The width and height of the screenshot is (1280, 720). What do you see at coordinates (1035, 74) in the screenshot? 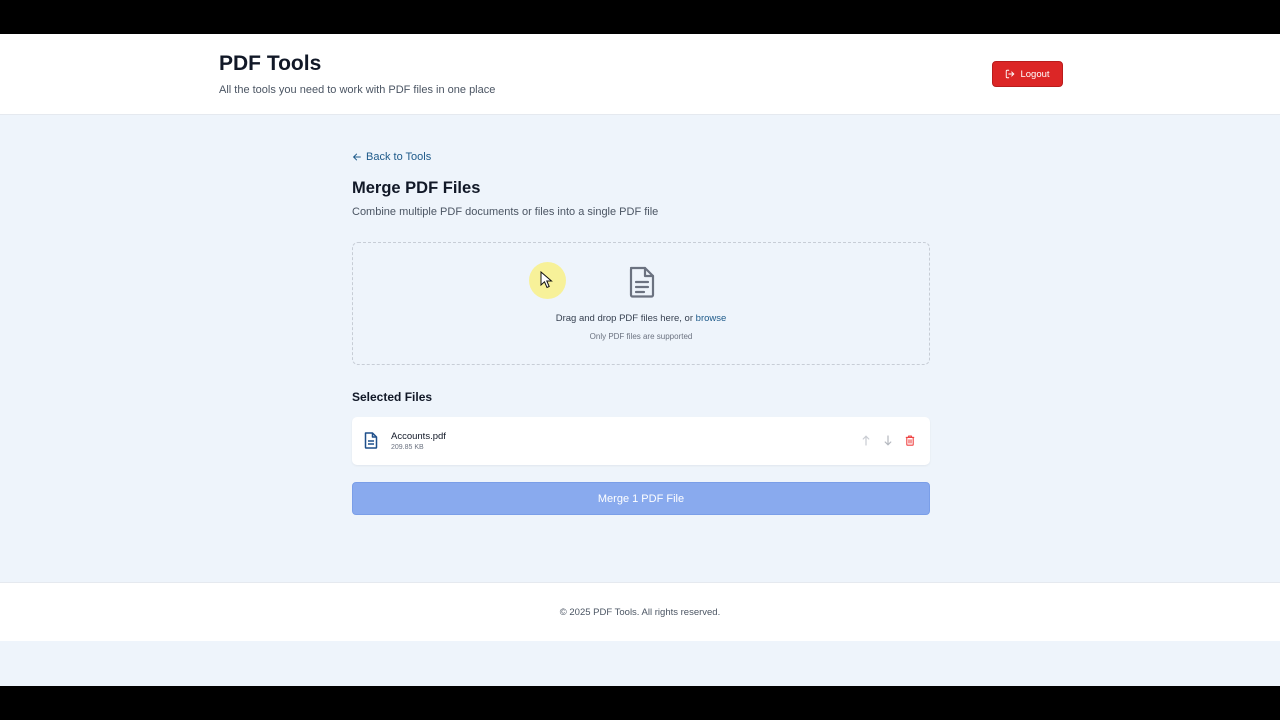
I see `logout-label: Logout` at bounding box center [1035, 74].